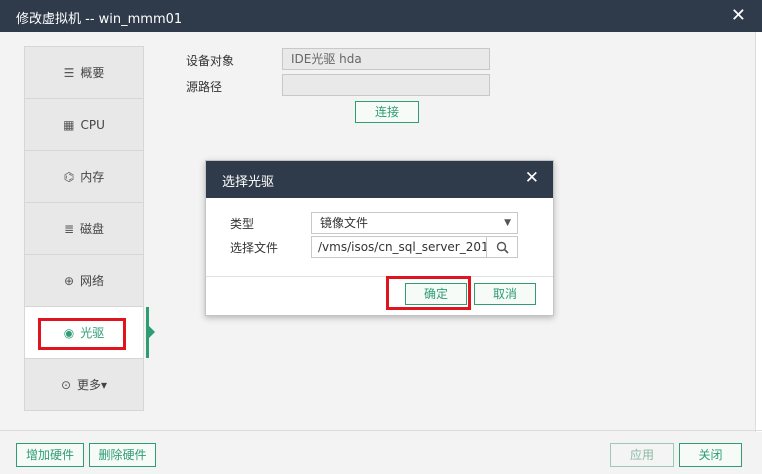 Image resolution: width=762 pixels, height=474 pixels. I want to click on file-label: 选择文件, so click(254, 248).